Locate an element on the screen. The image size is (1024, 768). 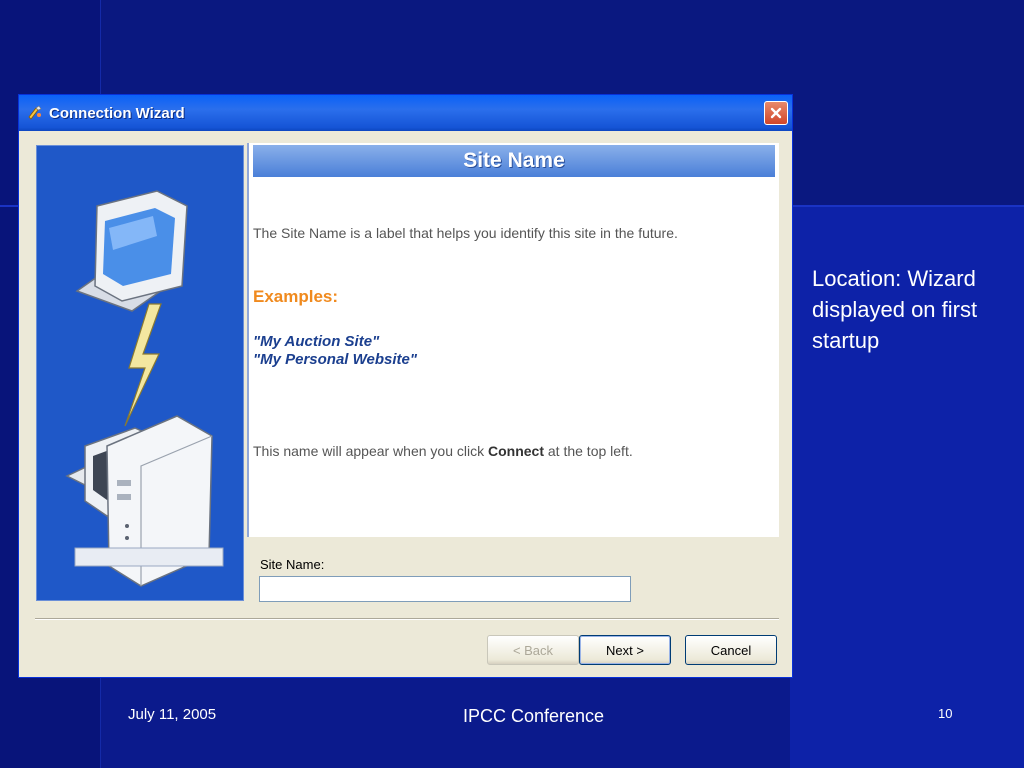
wizard-app-icon is located at coordinates (35, 112).